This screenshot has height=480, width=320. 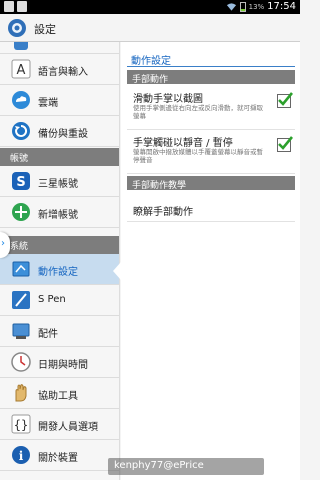 I want to click on section-header-accounts: 帳號, so click(x=59, y=157).